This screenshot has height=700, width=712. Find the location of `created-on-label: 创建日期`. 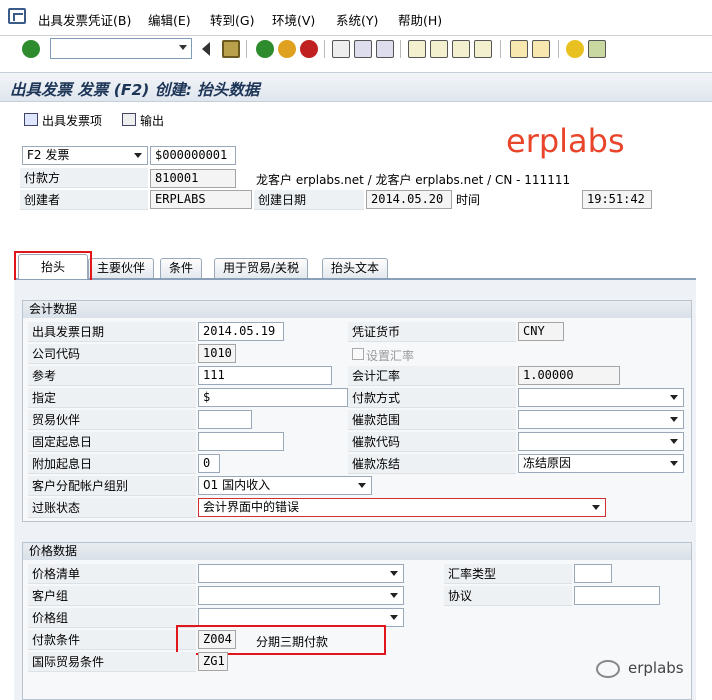

created-on-label: 创建日期 is located at coordinates (309, 200).